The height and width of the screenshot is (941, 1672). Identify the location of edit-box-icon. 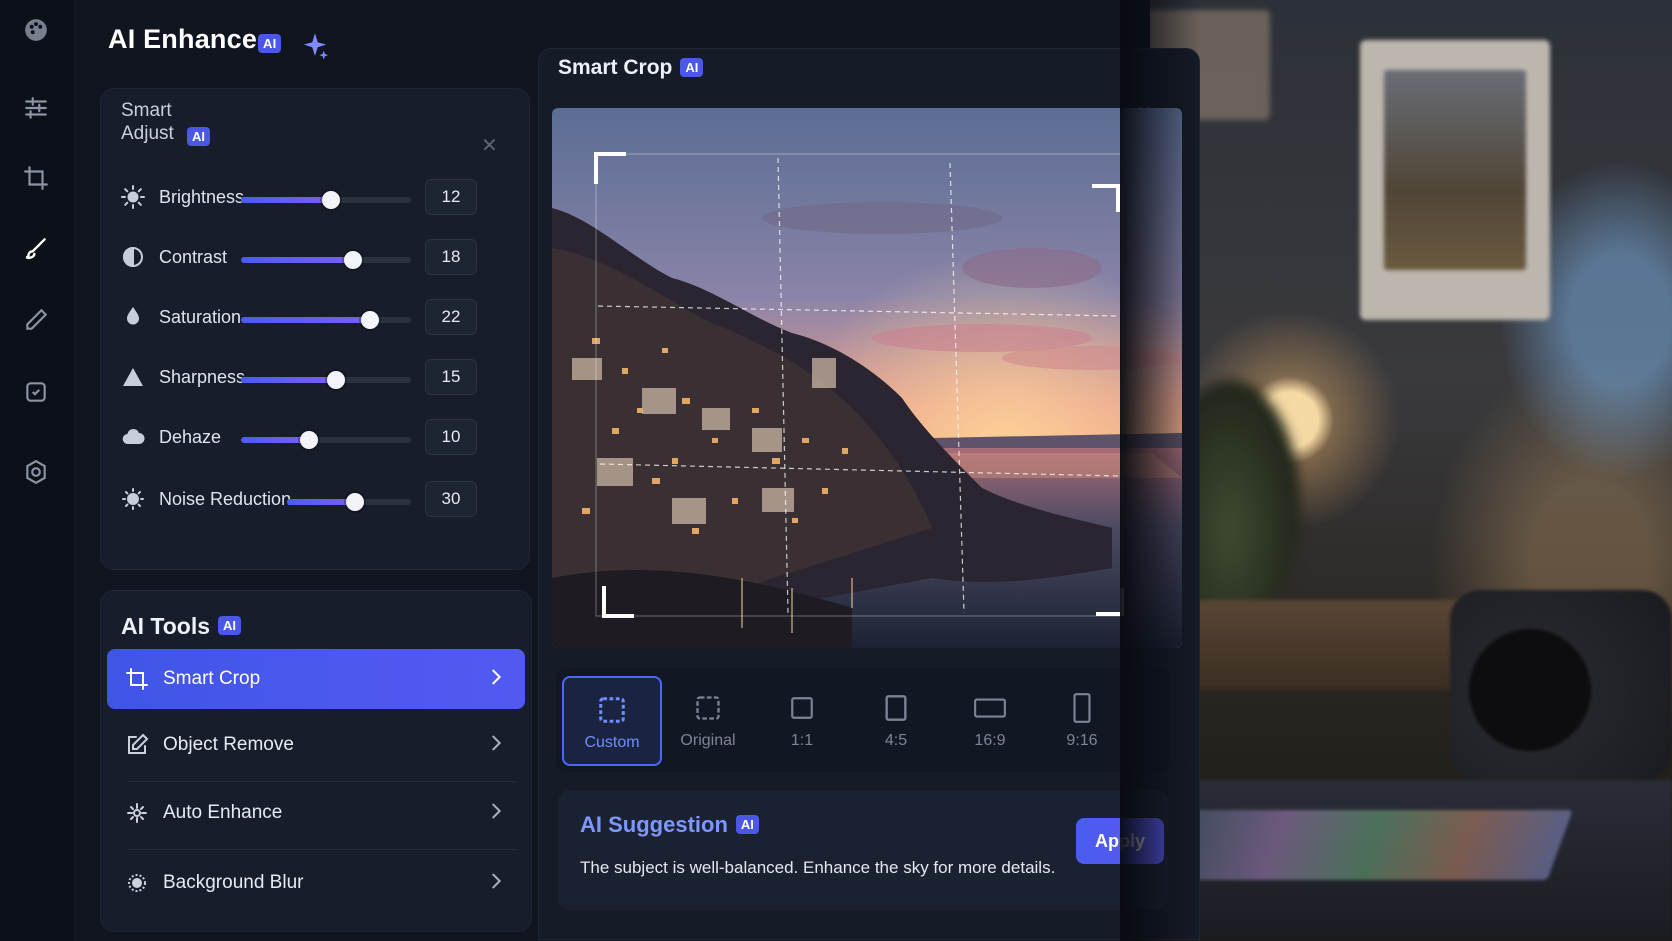
(137, 745).